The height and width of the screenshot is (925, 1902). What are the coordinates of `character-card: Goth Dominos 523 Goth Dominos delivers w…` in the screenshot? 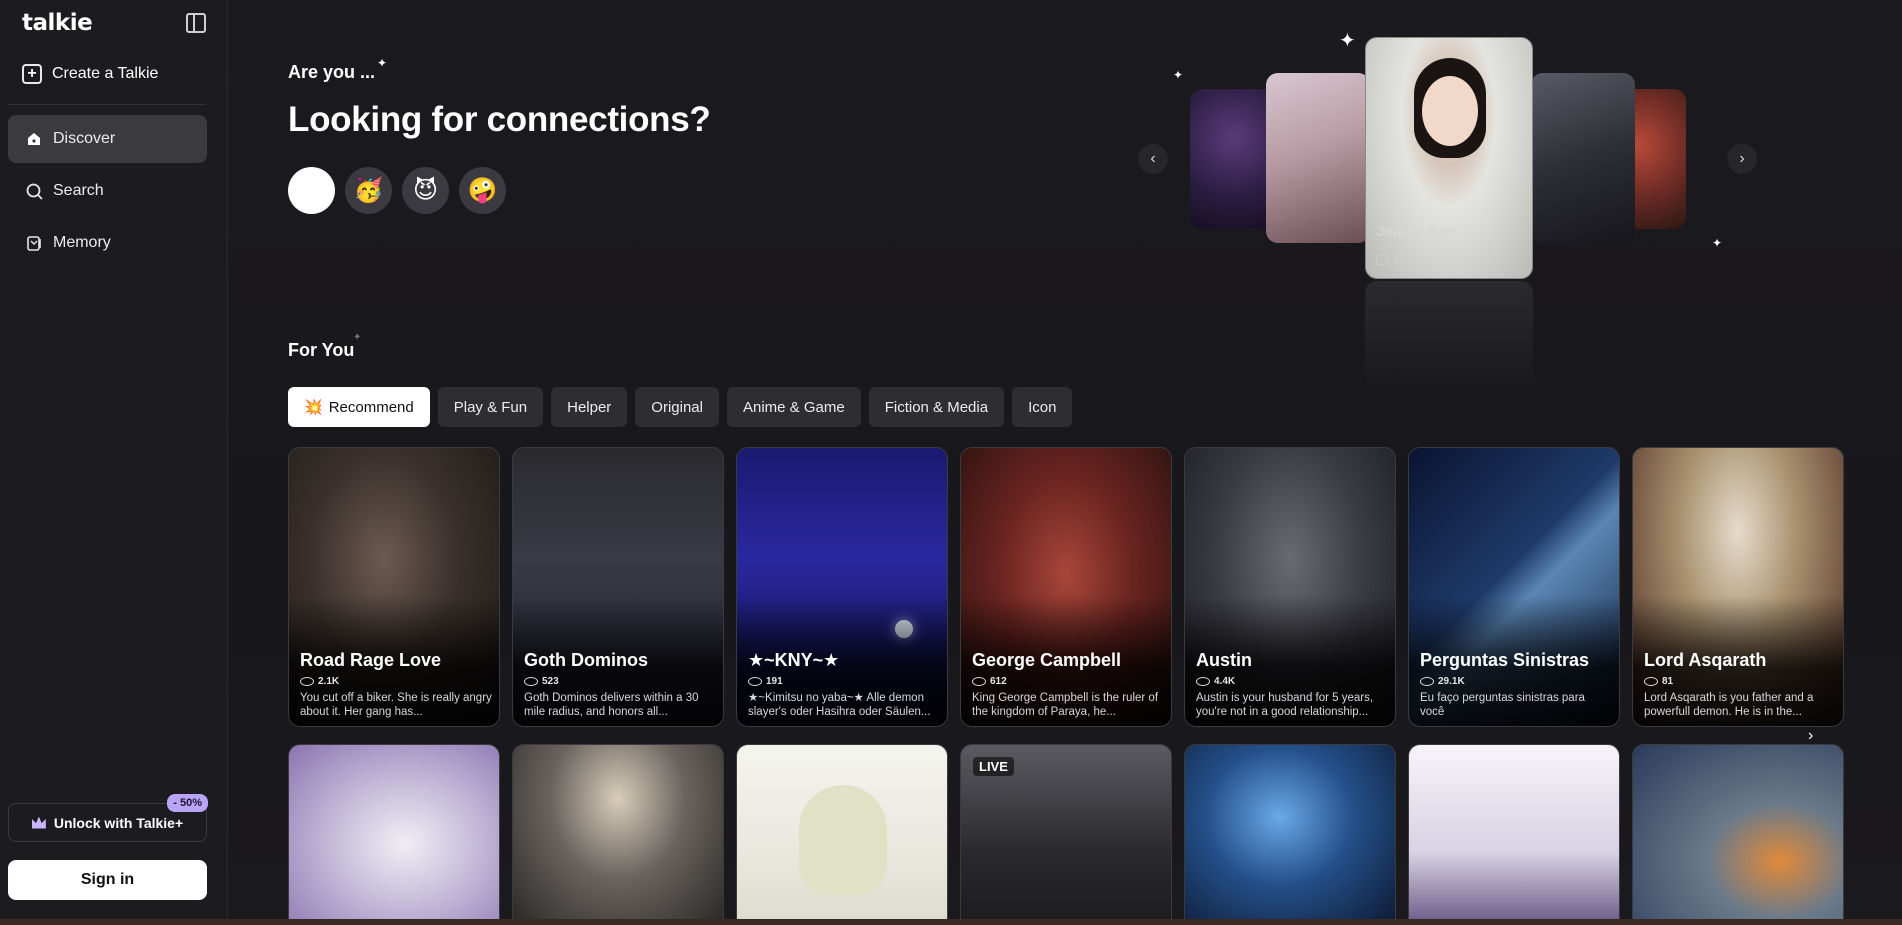 It's located at (618, 587).